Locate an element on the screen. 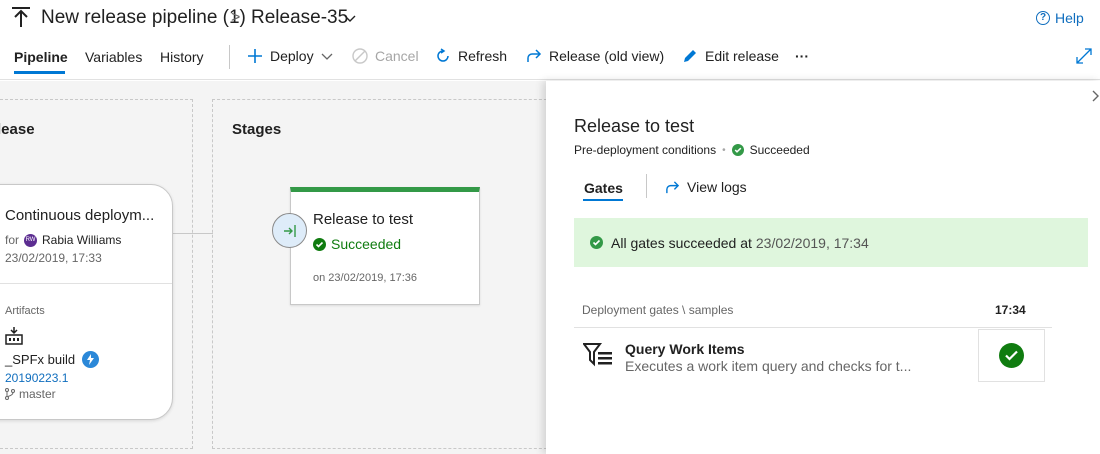  card-divider is located at coordinates (86, 283).